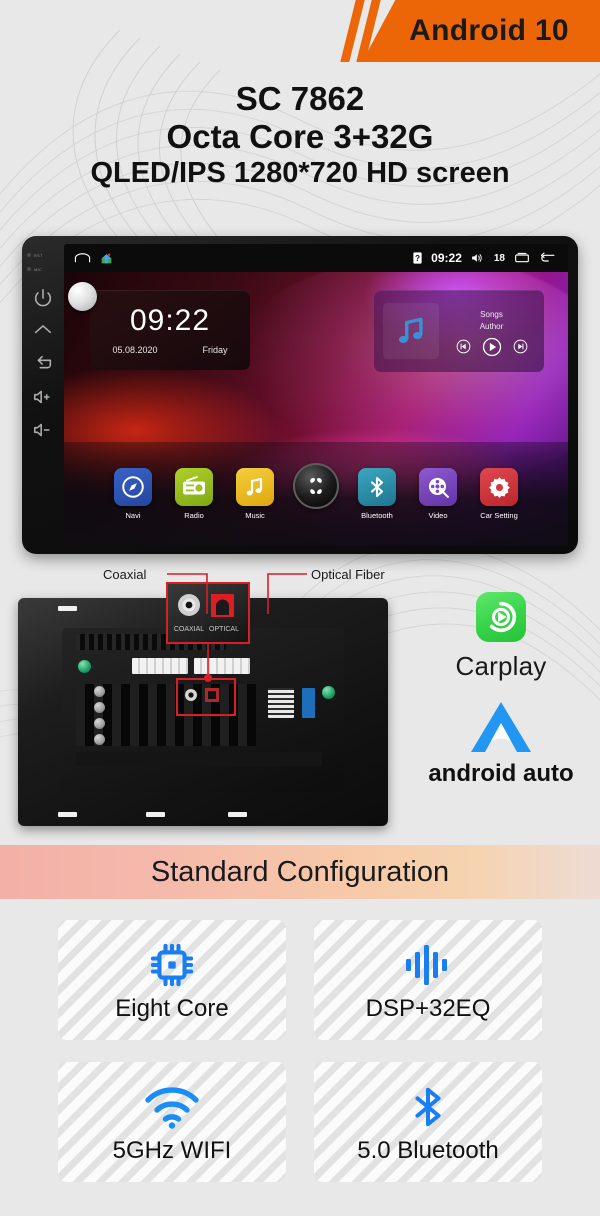  I want to click on banner-label: Android 10, so click(489, 30).